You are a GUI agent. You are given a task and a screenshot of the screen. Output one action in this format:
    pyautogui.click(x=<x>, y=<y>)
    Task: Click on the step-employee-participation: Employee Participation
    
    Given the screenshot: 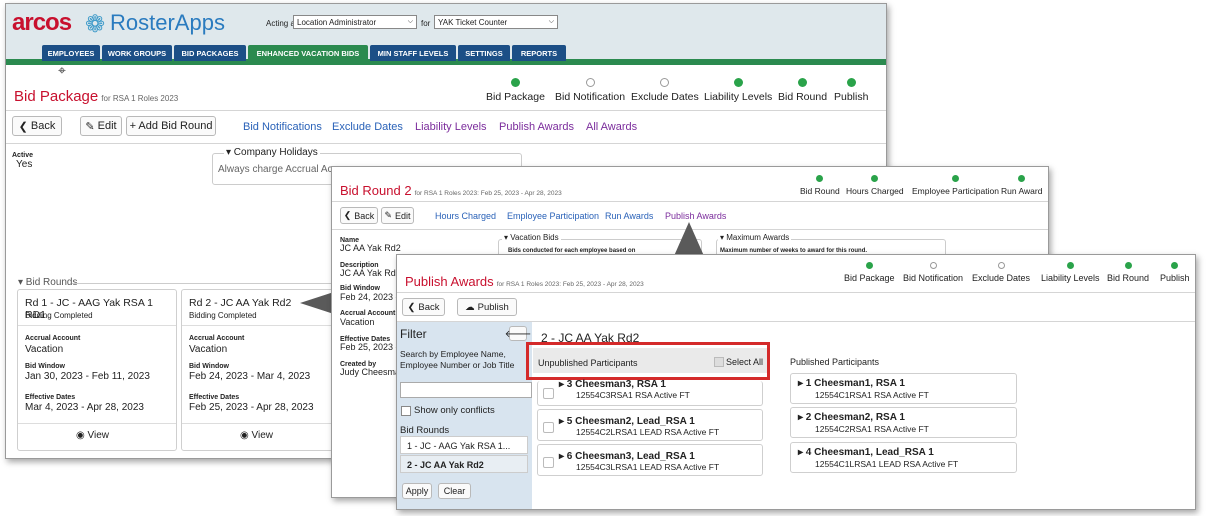 What is the action you would take?
    pyautogui.click(x=955, y=185)
    